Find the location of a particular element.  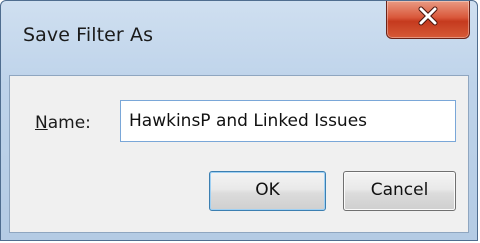

close-button is located at coordinates (428, 20).